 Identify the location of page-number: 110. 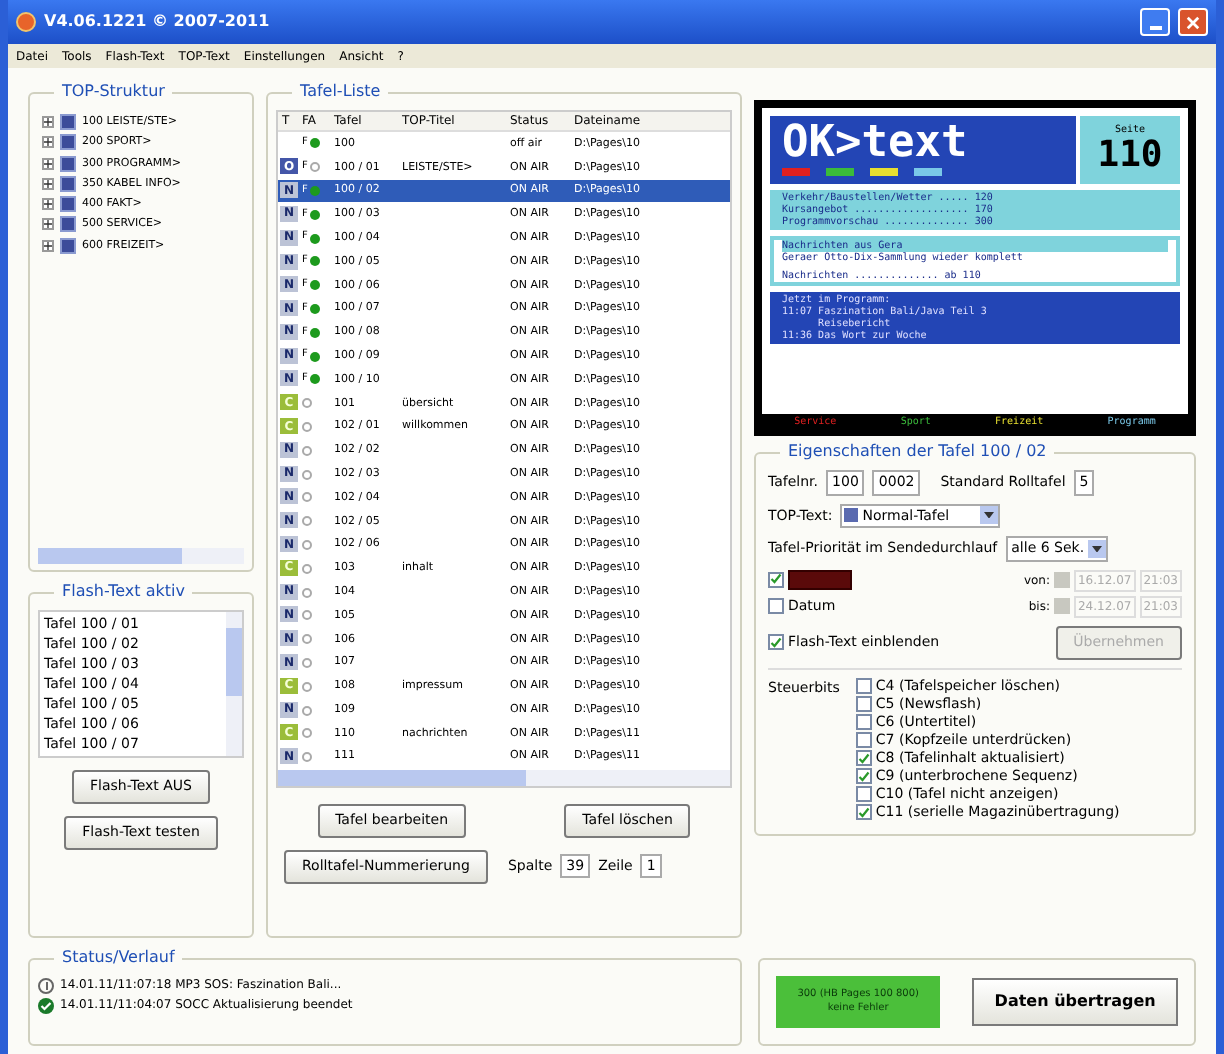
(1130, 156).